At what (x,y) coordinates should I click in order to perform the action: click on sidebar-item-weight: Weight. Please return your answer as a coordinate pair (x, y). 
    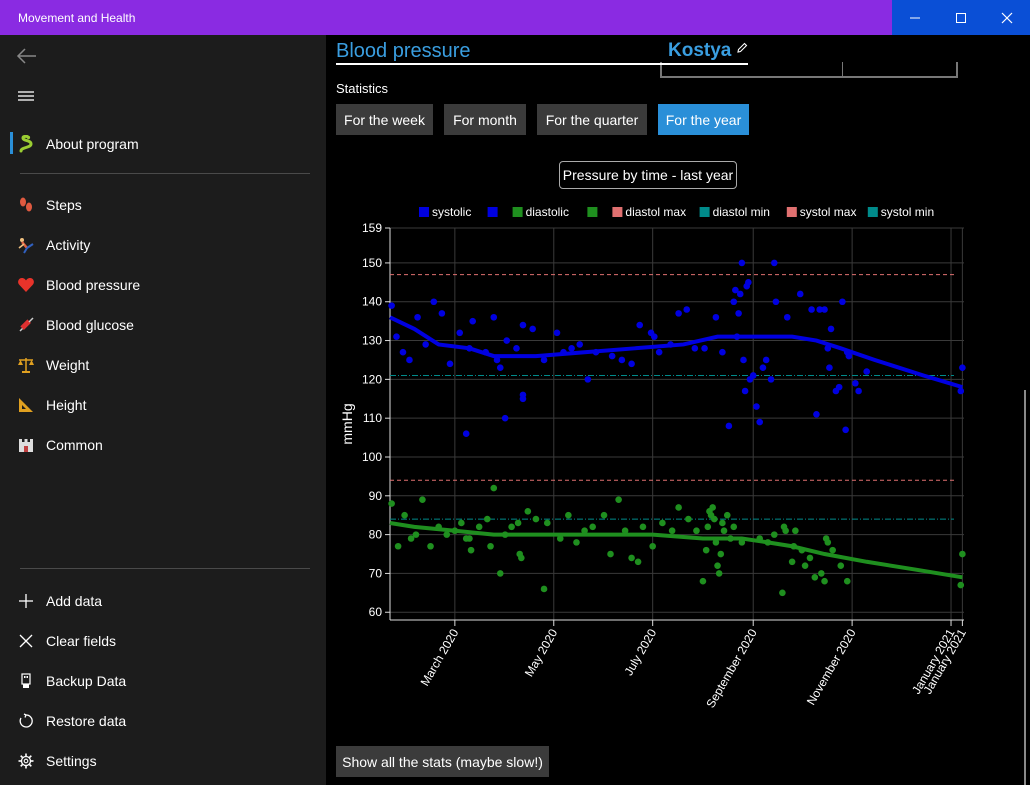
    Looking at the image, I should click on (163, 365).